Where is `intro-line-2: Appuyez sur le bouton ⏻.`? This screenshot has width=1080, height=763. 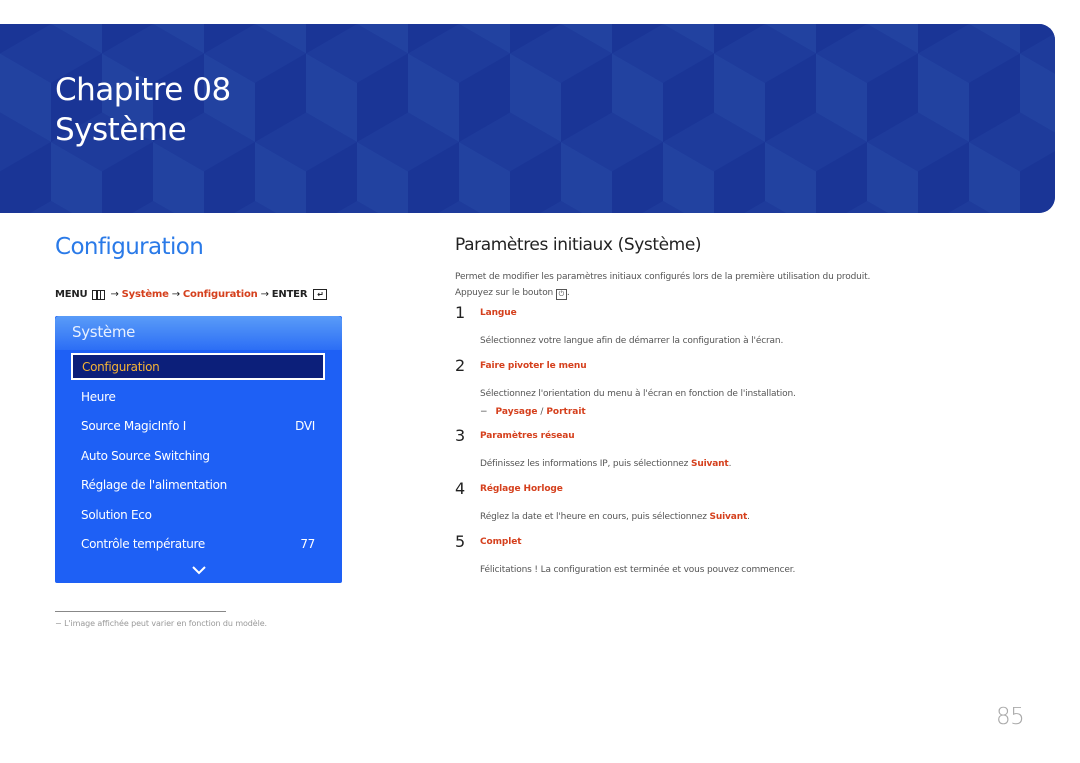 intro-line-2: Appuyez sur le bouton ⏻. is located at coordinates (662, 293).